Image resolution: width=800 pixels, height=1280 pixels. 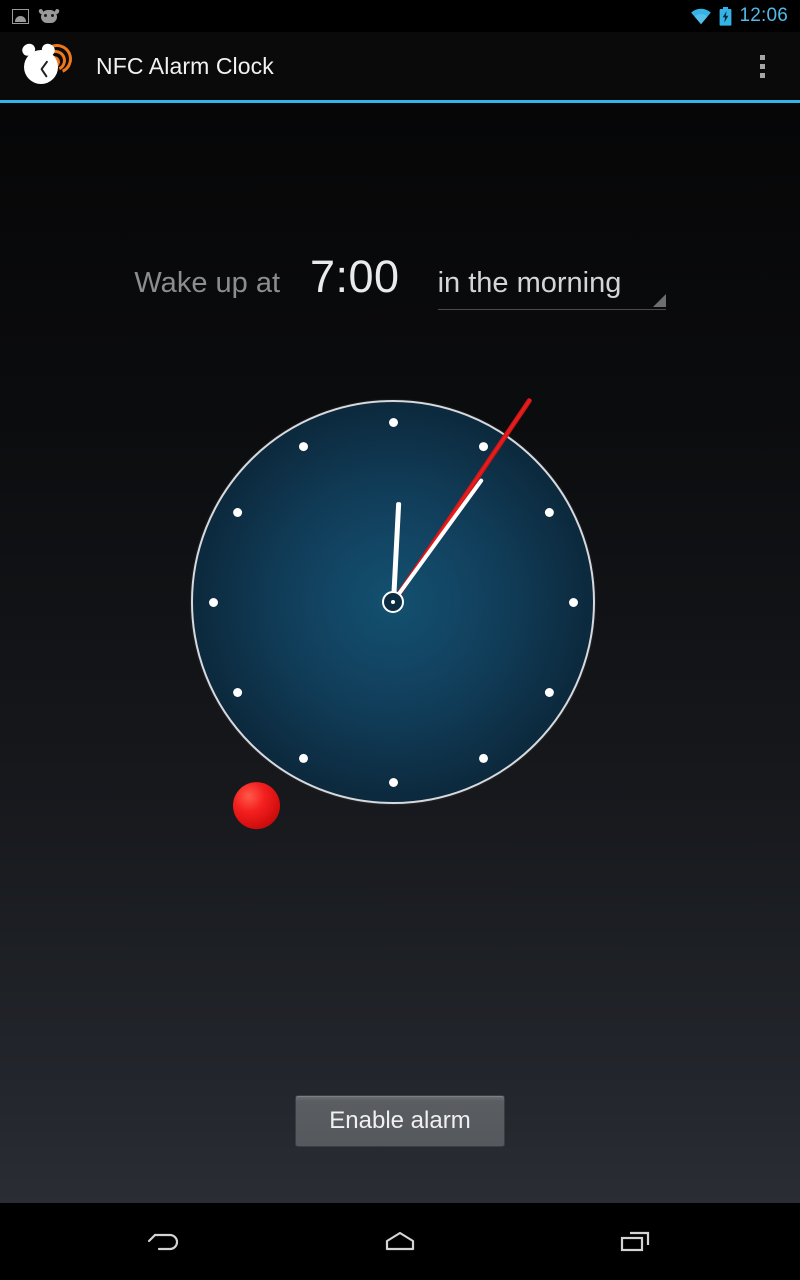 What do you see at coordinates (185, 65) in the screenshot?
I see `app-title: NFC Alarm Clock` at bounding box center [185, 65].